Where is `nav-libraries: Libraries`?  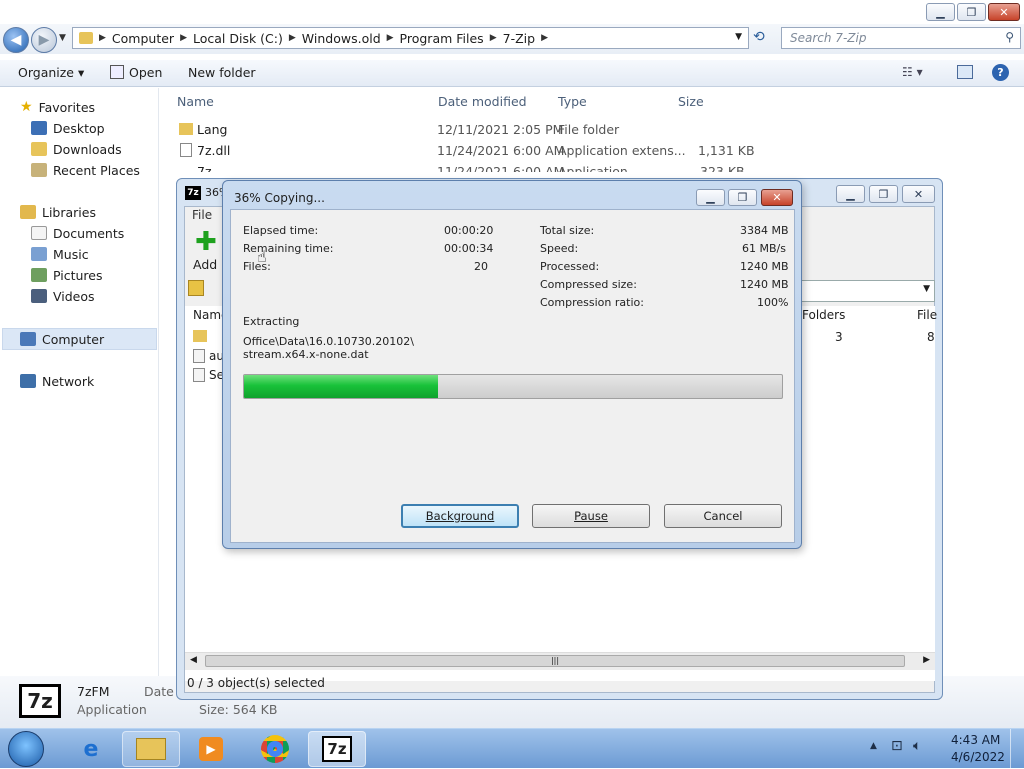 nav-libraries: Libraries is located at coordinates (58, 212).